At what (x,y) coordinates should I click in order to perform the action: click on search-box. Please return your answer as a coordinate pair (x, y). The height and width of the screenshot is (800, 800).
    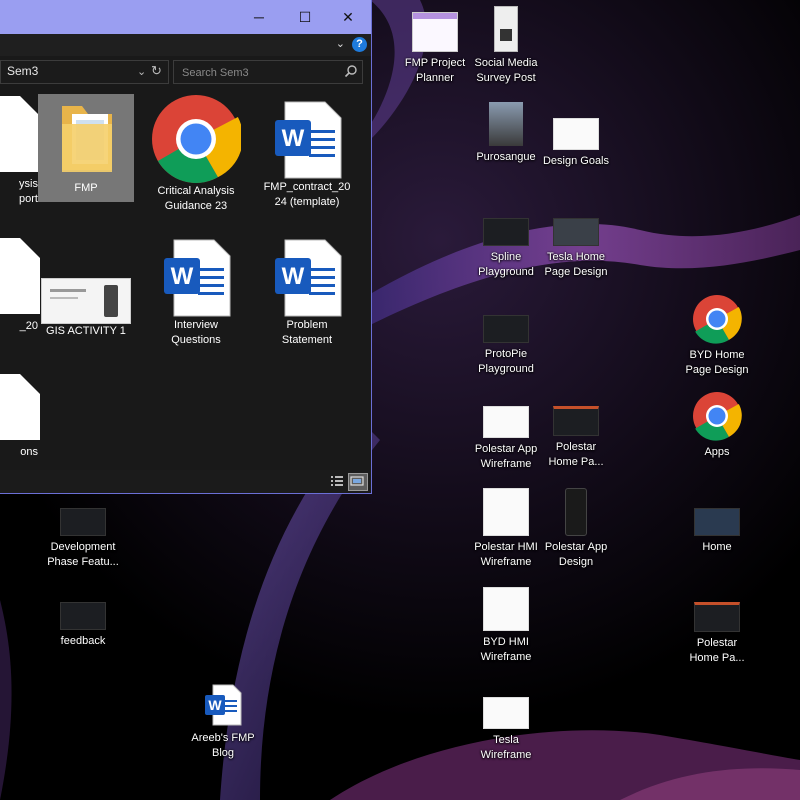
    Looking at the image, I should click on (268, 72).